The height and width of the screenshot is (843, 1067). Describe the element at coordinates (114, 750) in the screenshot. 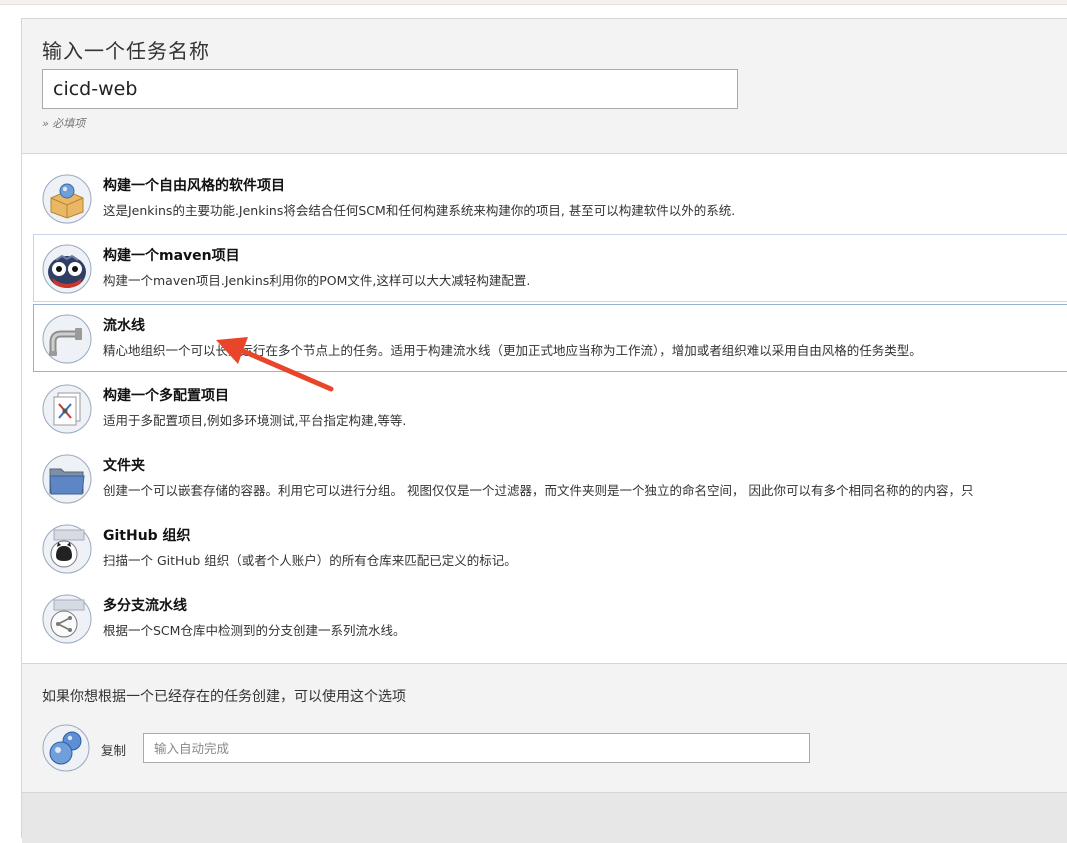

I see `copy-from-label: 复制` at that location.